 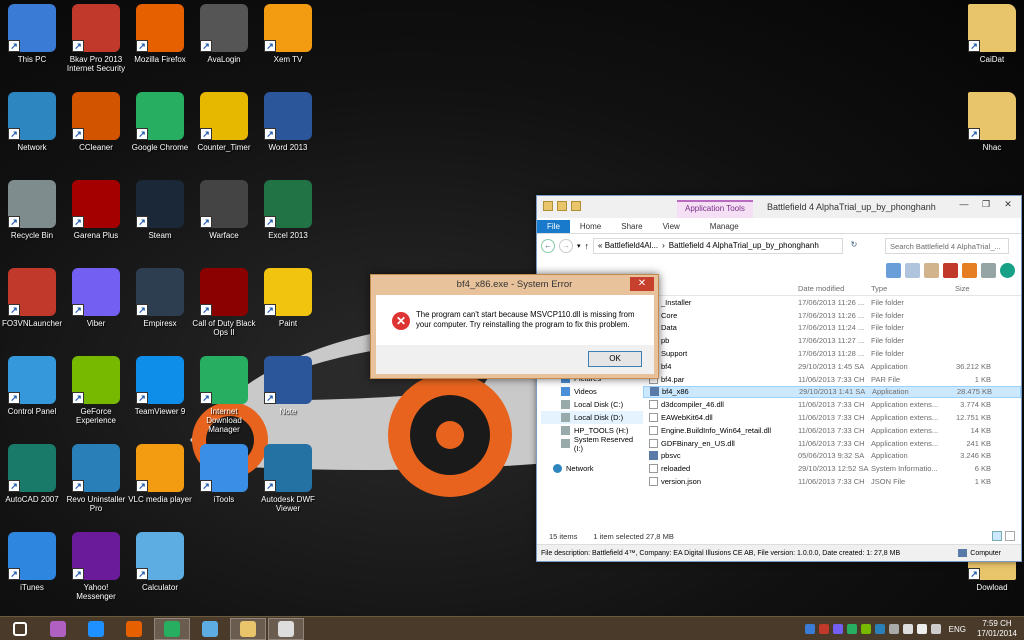 I want to click on desktop-icon: ↗ Internet Download Manager, so click(x=224, y=395).